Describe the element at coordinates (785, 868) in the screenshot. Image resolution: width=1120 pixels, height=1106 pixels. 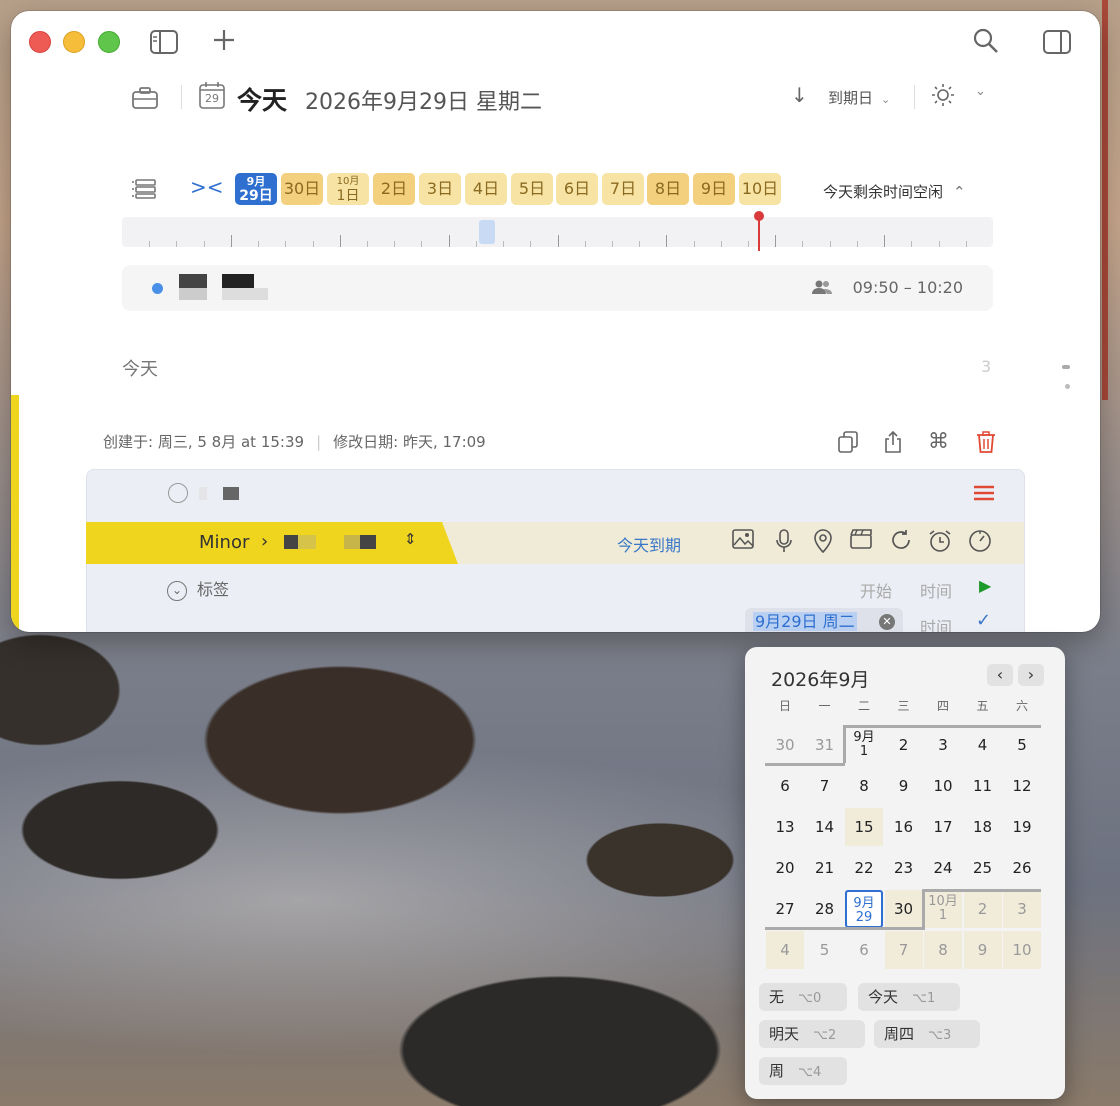
I see `calendar-day: 20` at that location.